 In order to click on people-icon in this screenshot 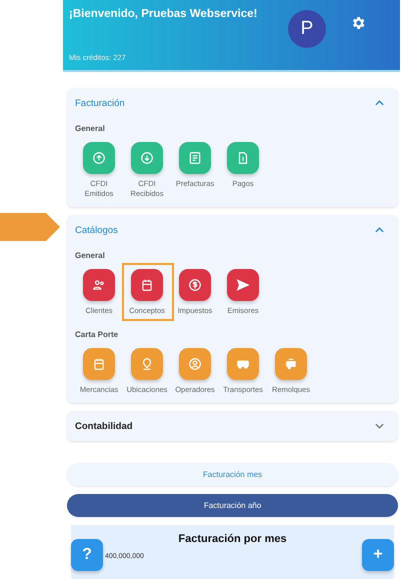, I will do `click(99, 285)`.